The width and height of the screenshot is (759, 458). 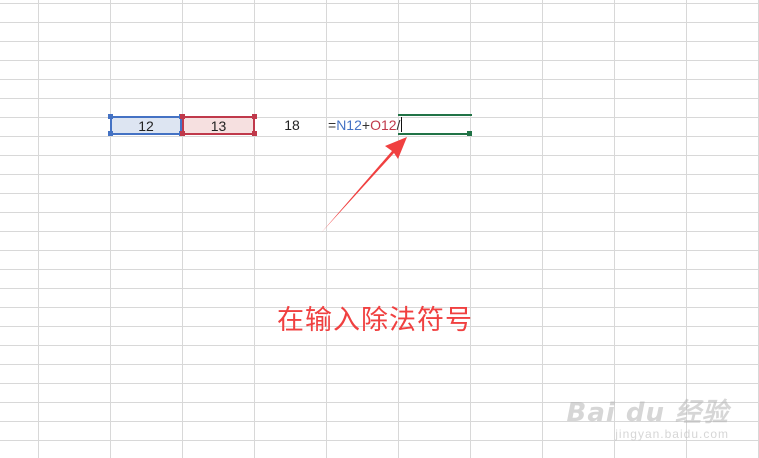 What do you see at coordinates (366, 125) in the screenshot?
I see `formula-plus: +` at bounding box center [366, 125].